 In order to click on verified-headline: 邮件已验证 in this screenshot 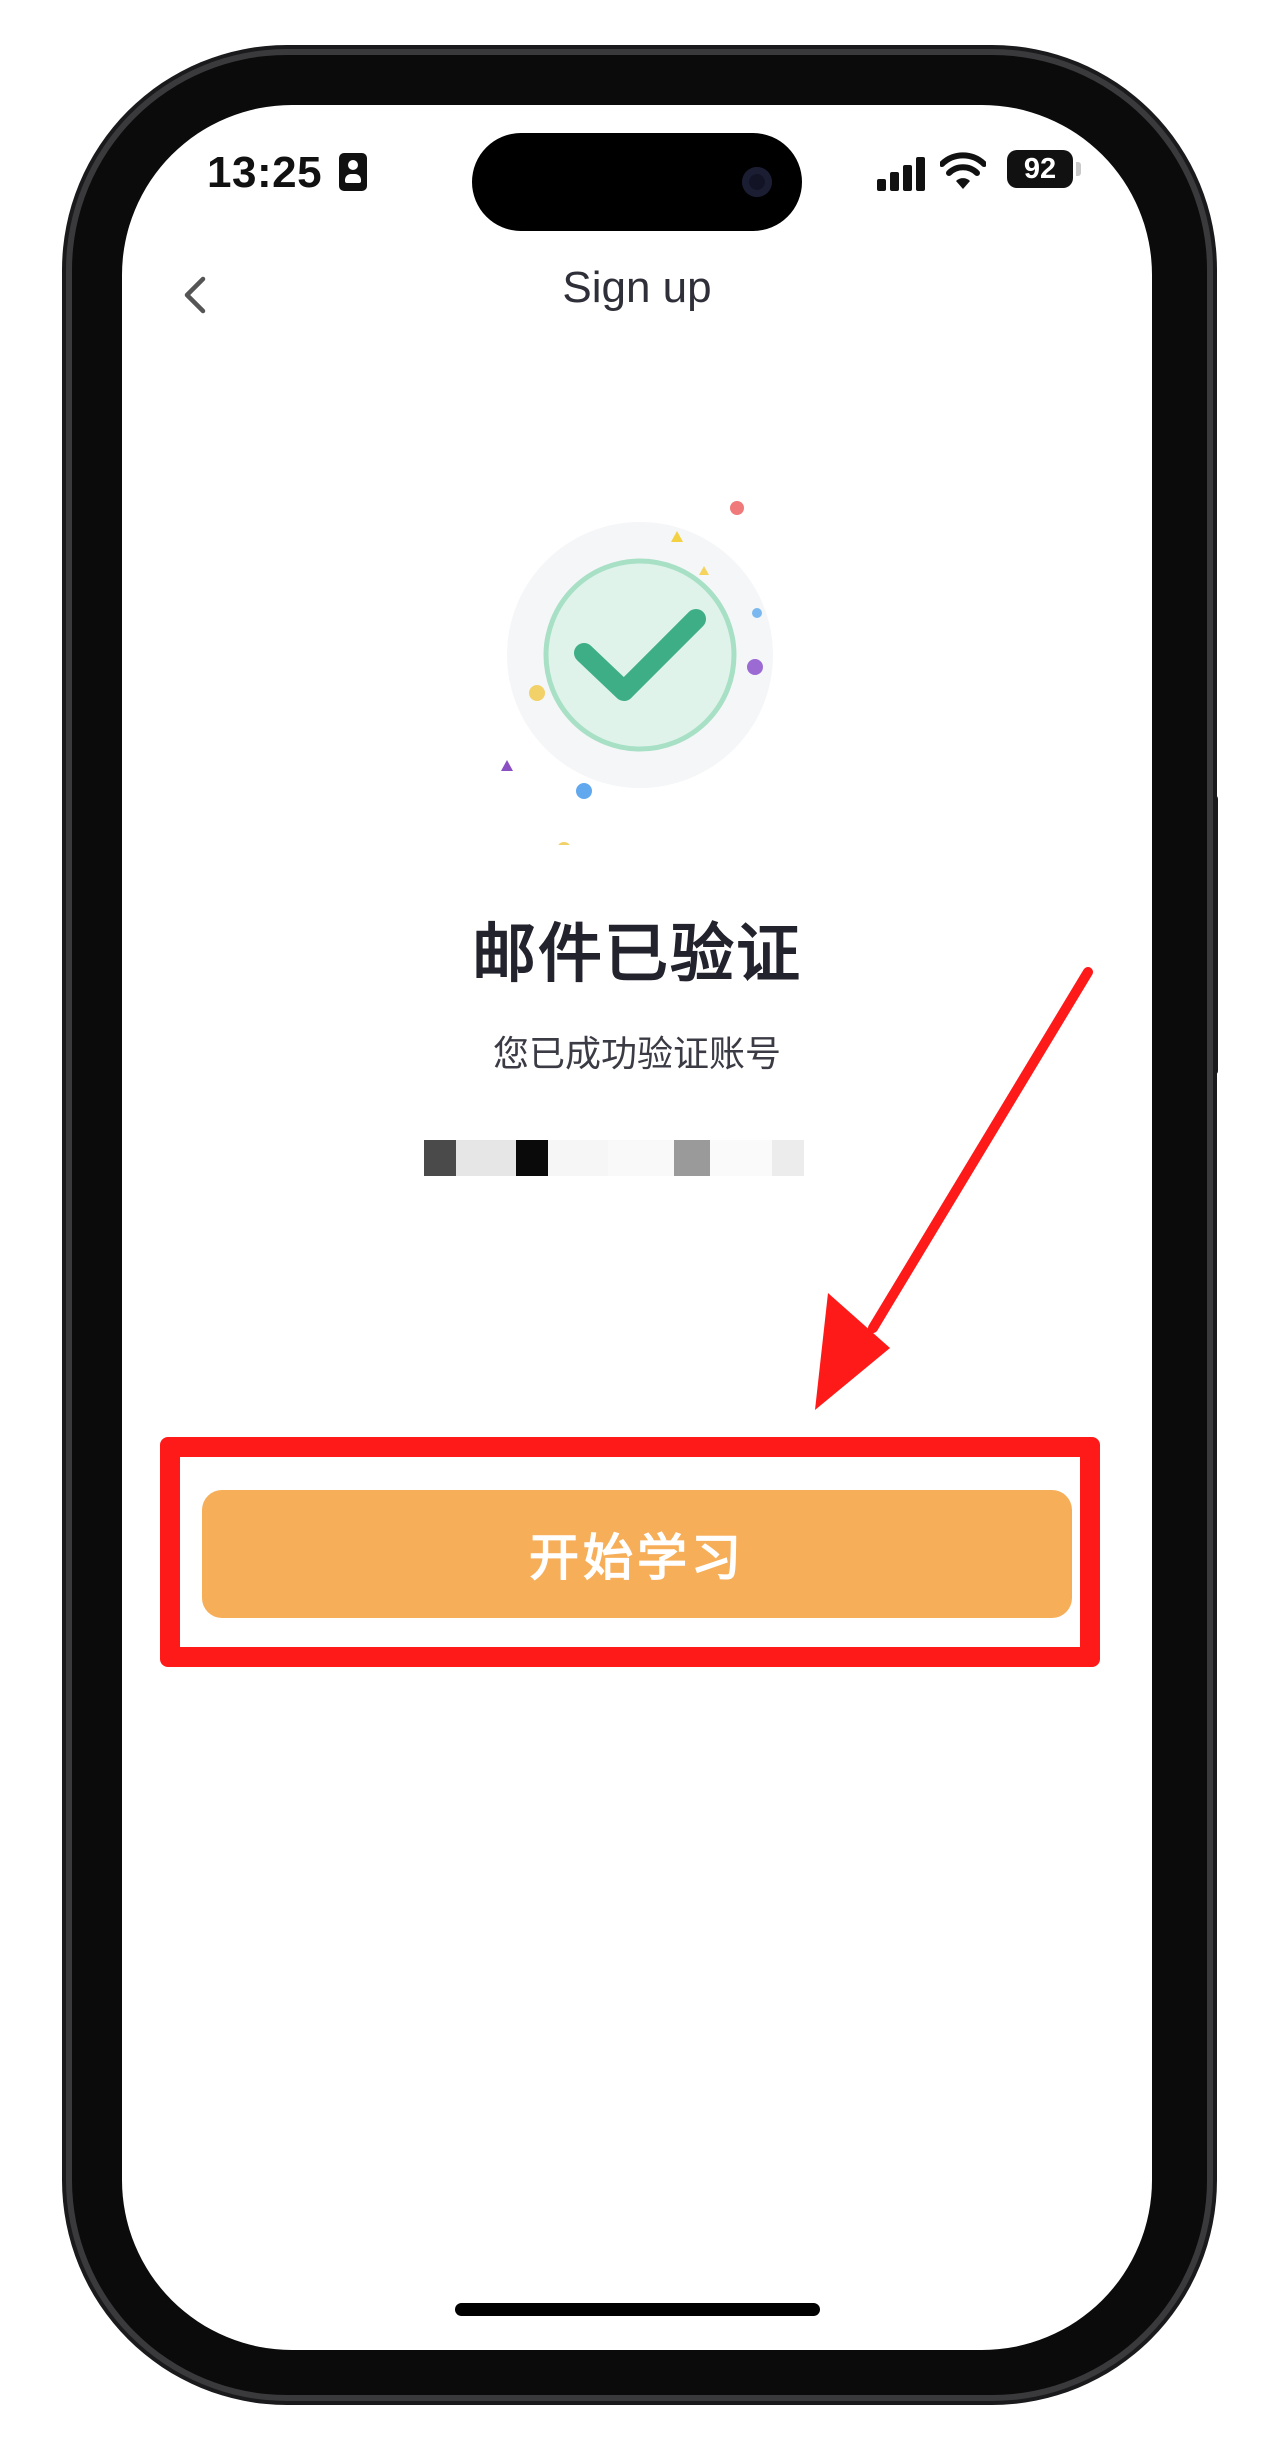, I will do `click(637, 955)`.